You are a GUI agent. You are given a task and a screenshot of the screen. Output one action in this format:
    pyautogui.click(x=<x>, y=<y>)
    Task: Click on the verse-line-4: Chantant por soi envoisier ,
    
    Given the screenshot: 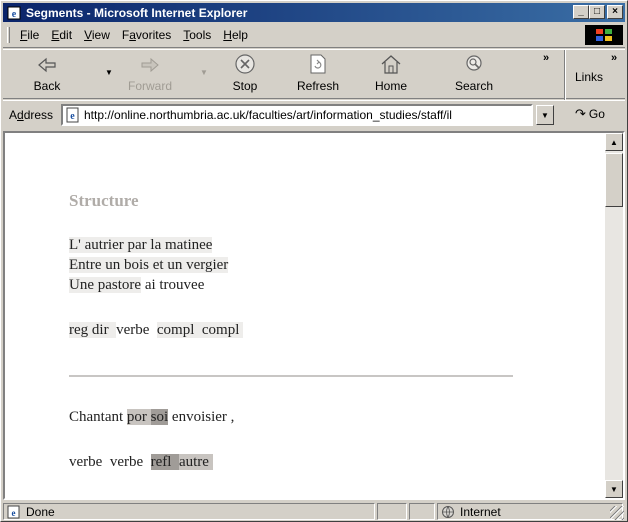 What is the action you would take?
    pyautogui.click(x=152, y=417)
    